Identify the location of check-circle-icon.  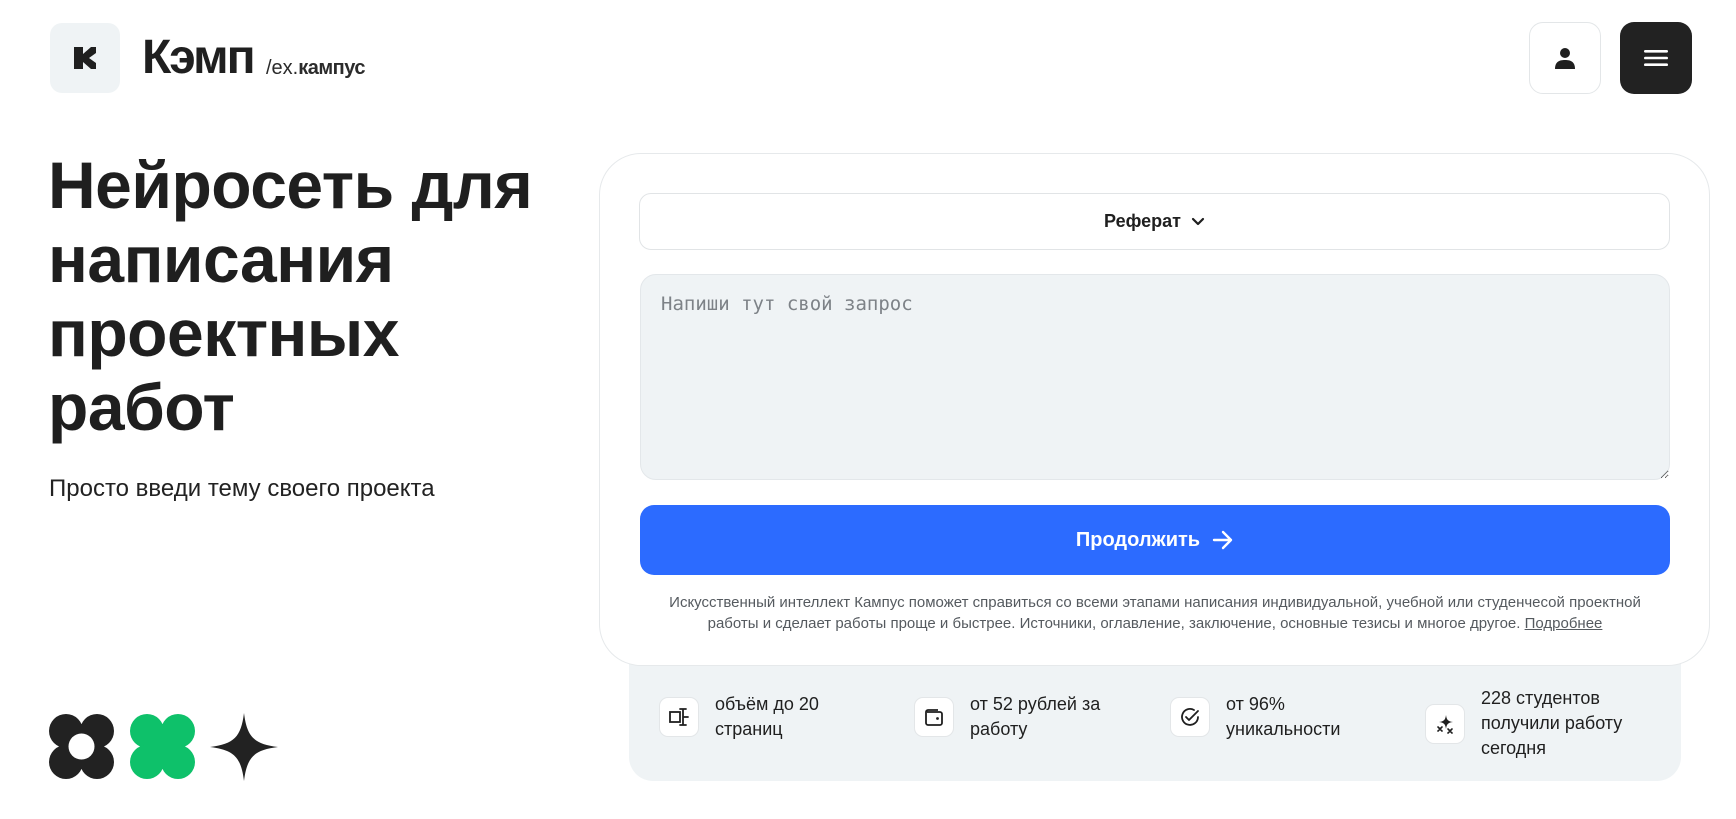
(1190, 717).